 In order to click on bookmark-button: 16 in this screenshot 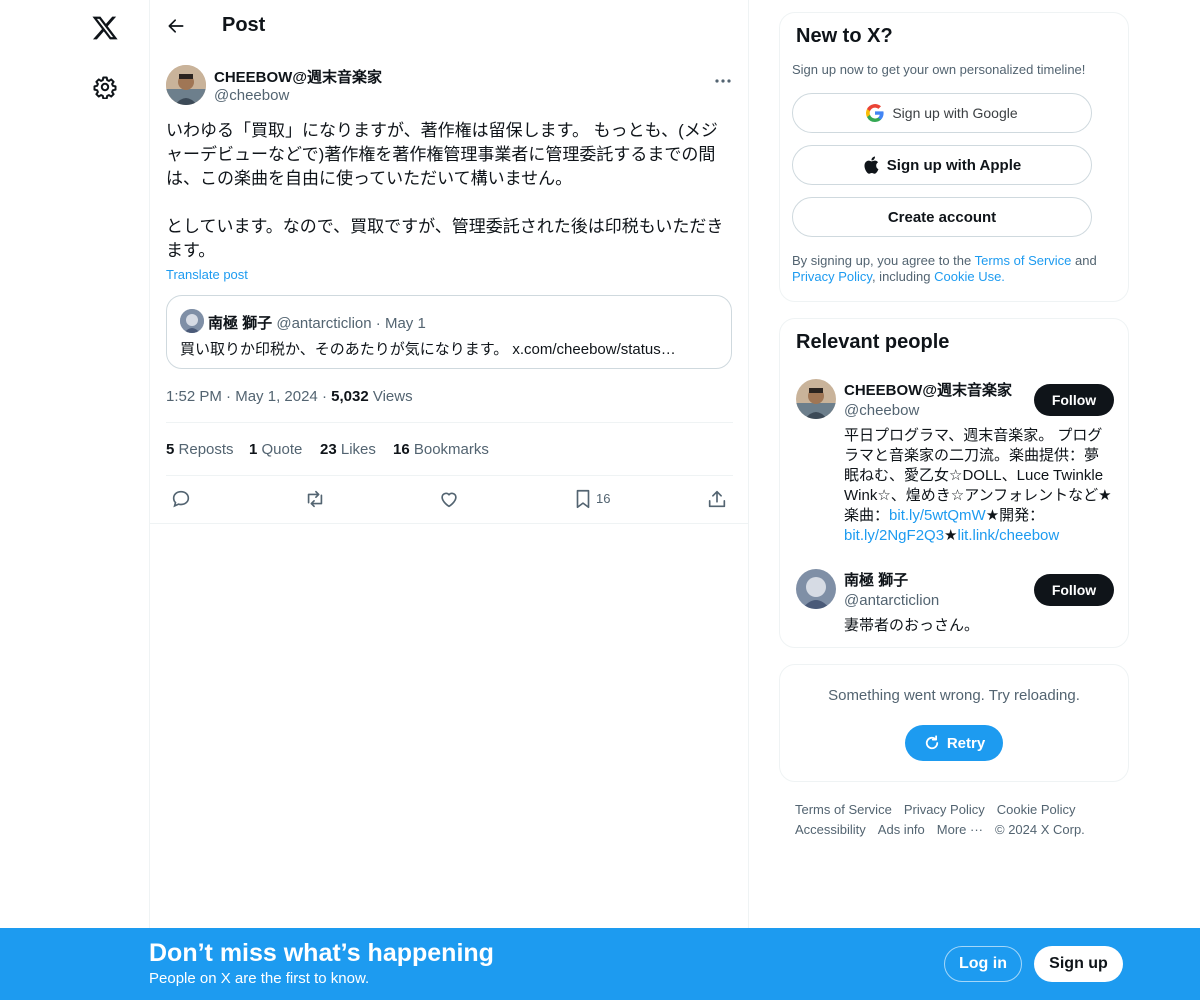, I will do `click(597, 499)`.